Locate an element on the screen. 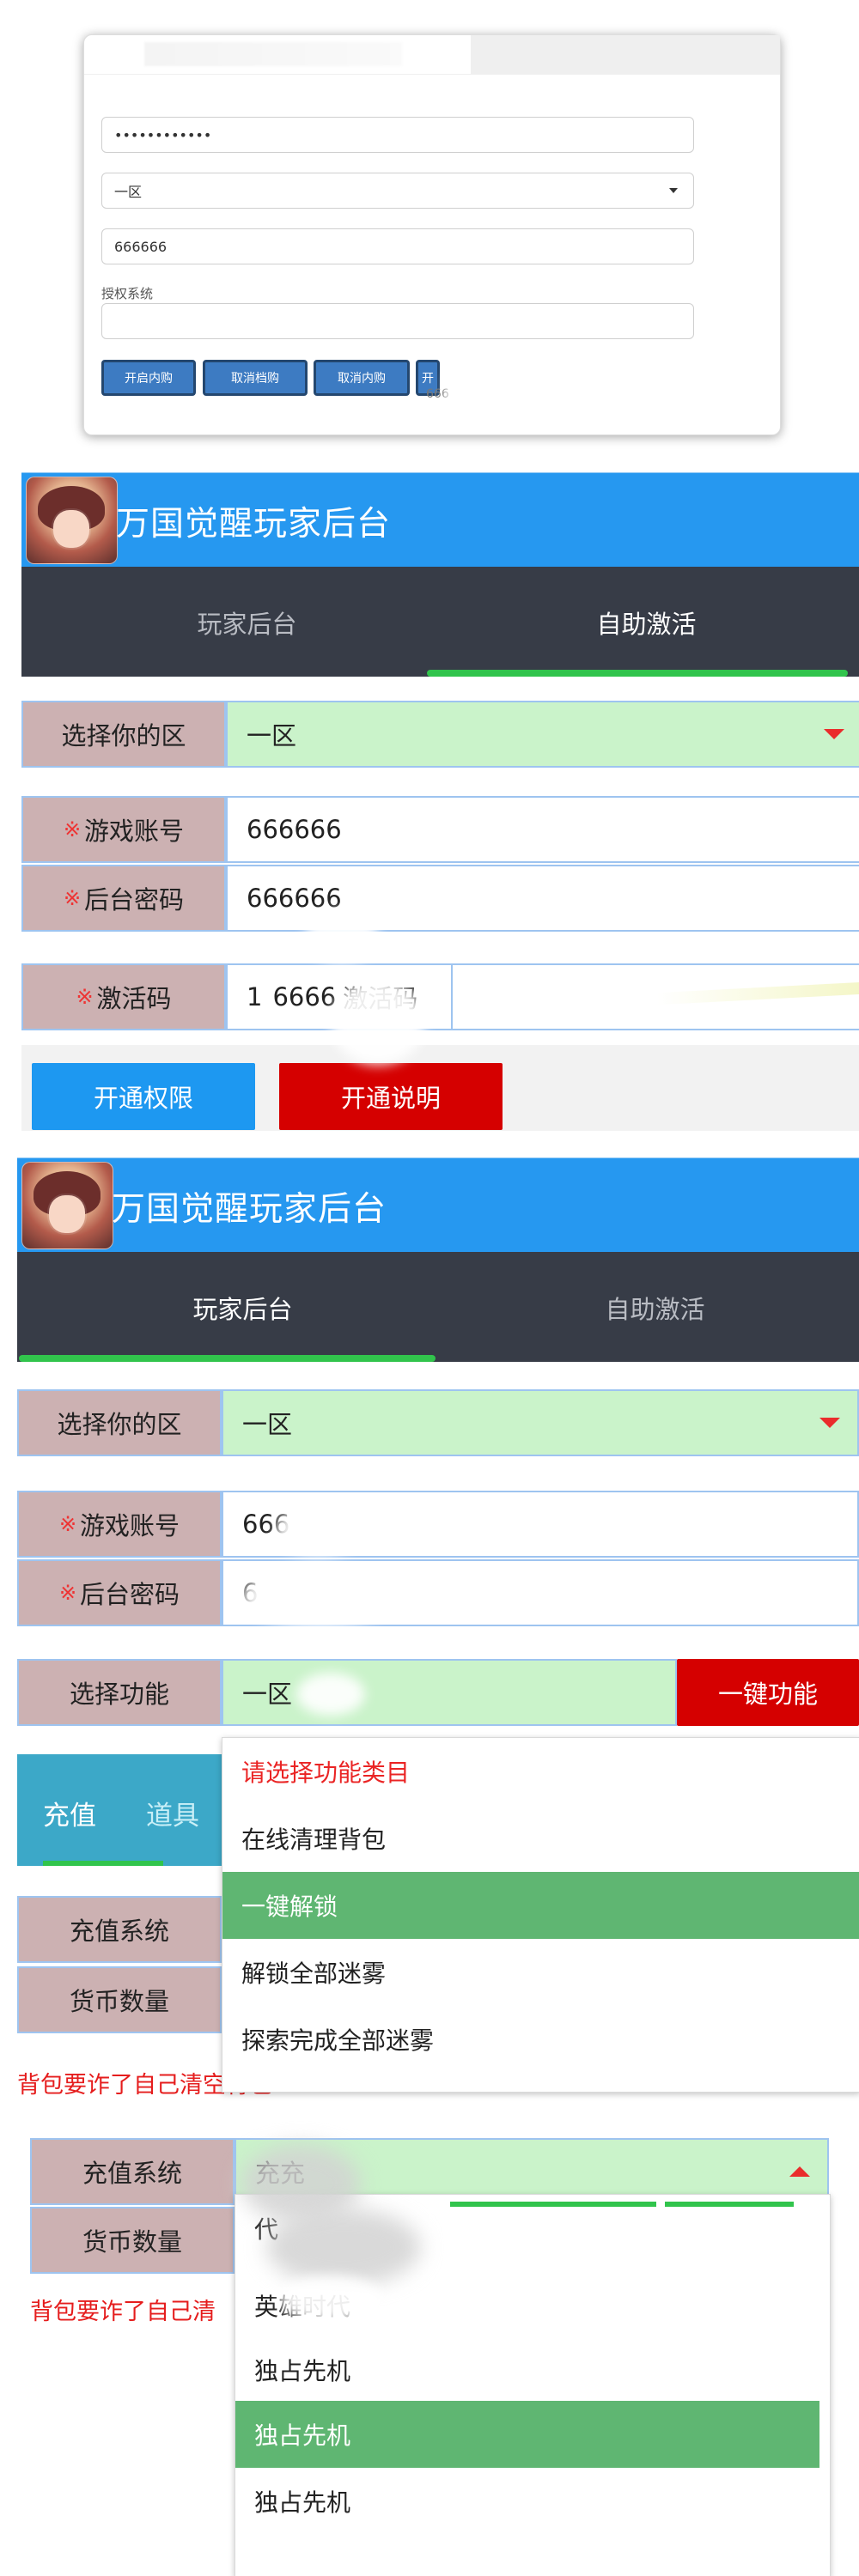  password-row: ※ 后台密码 666666 is located at coordinates (440, 899).